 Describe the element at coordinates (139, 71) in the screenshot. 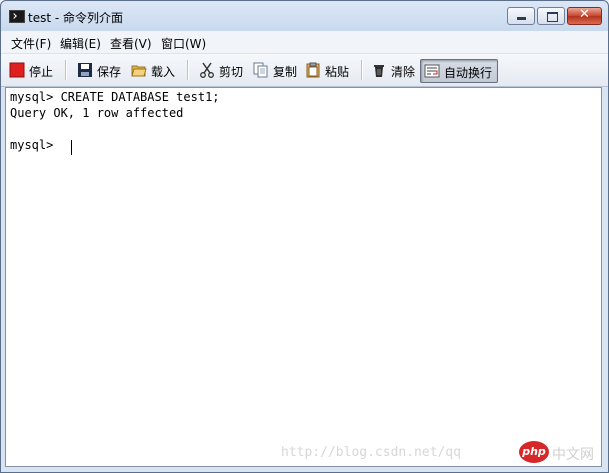

I see `folder-open-icon` at that location.